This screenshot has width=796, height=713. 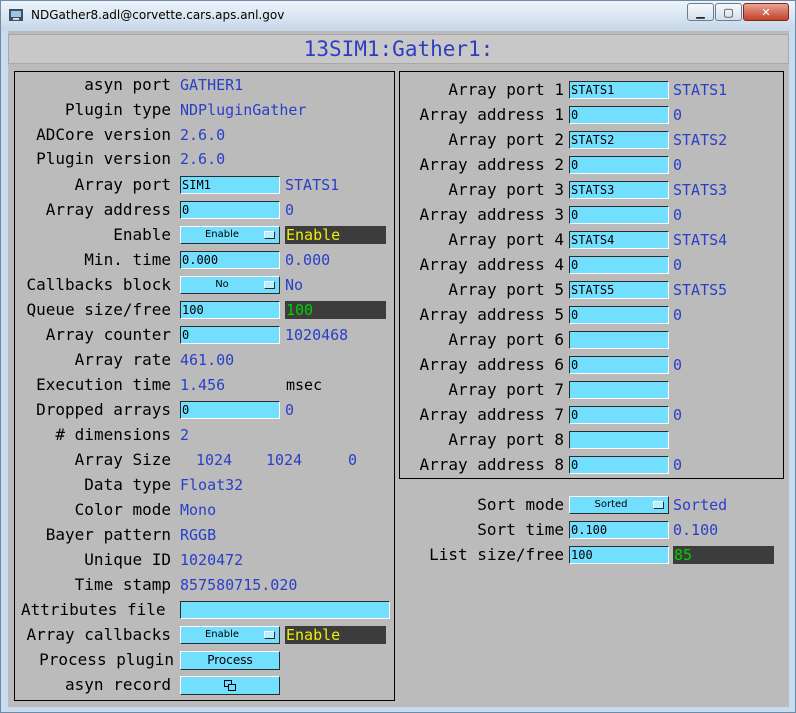 What do you see at coordinates (127, 84) in the screenshot?
I see `asyn-port-label: asyn port` at bounding box center [127, 84].